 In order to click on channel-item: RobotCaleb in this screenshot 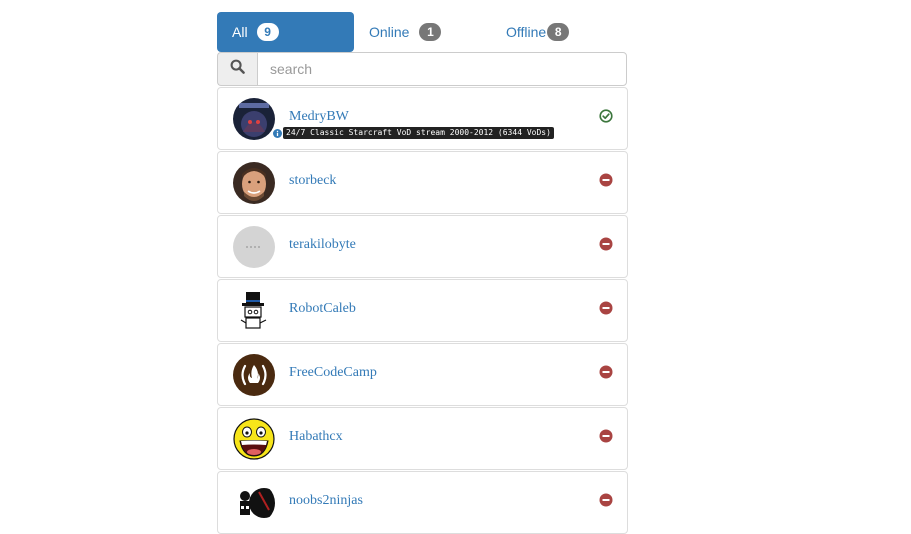, I will do `click(422, 310)`.